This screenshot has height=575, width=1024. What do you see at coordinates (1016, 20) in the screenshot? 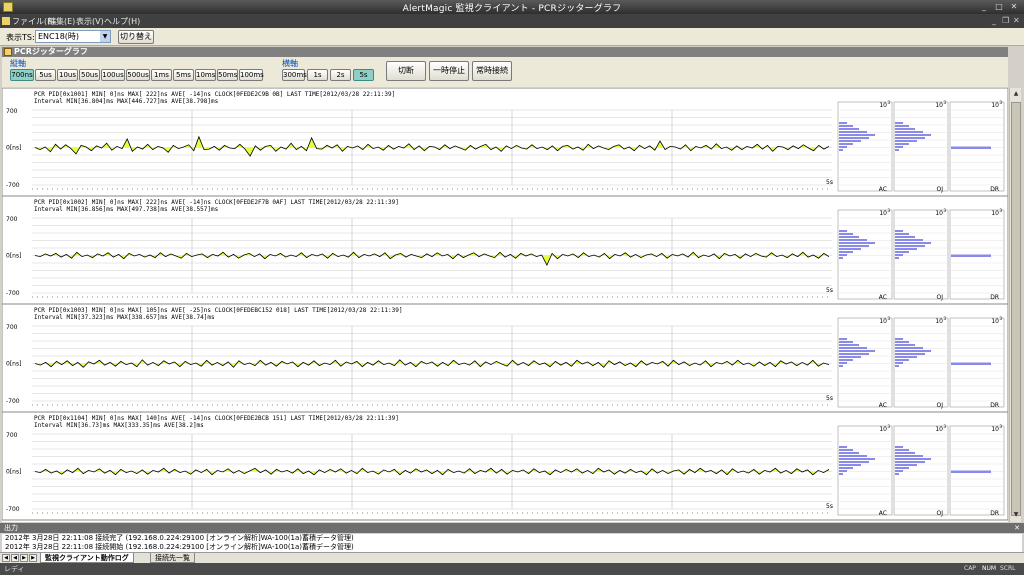
I see `mdi-close-icon: ✕` at bounding box center [1016, 20].